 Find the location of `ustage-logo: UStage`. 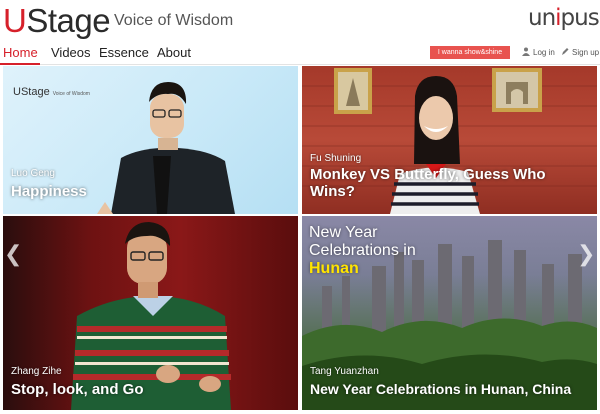

ustage-logo: UStage is located at coordinates (57, 21).